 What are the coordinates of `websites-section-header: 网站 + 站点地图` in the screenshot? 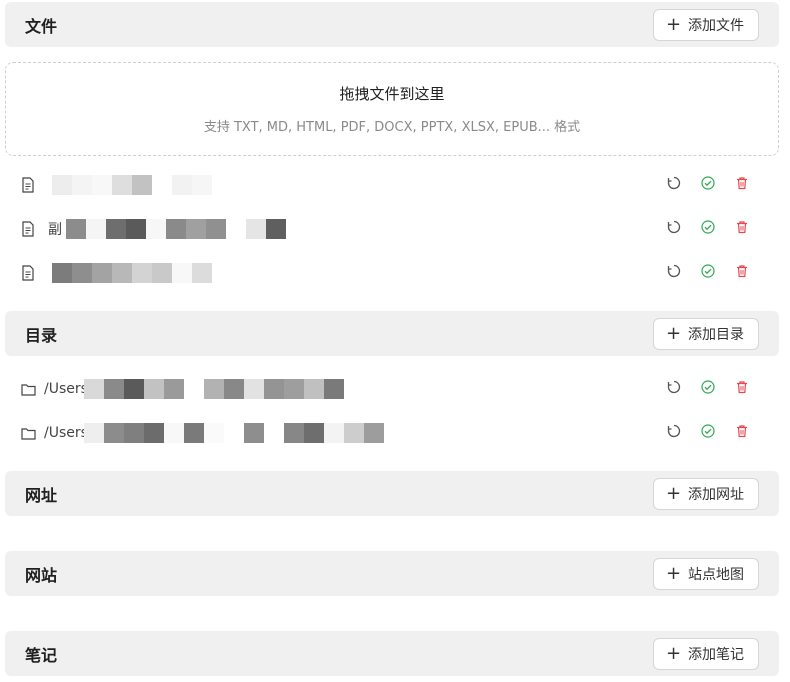 It's located at (392, 573).